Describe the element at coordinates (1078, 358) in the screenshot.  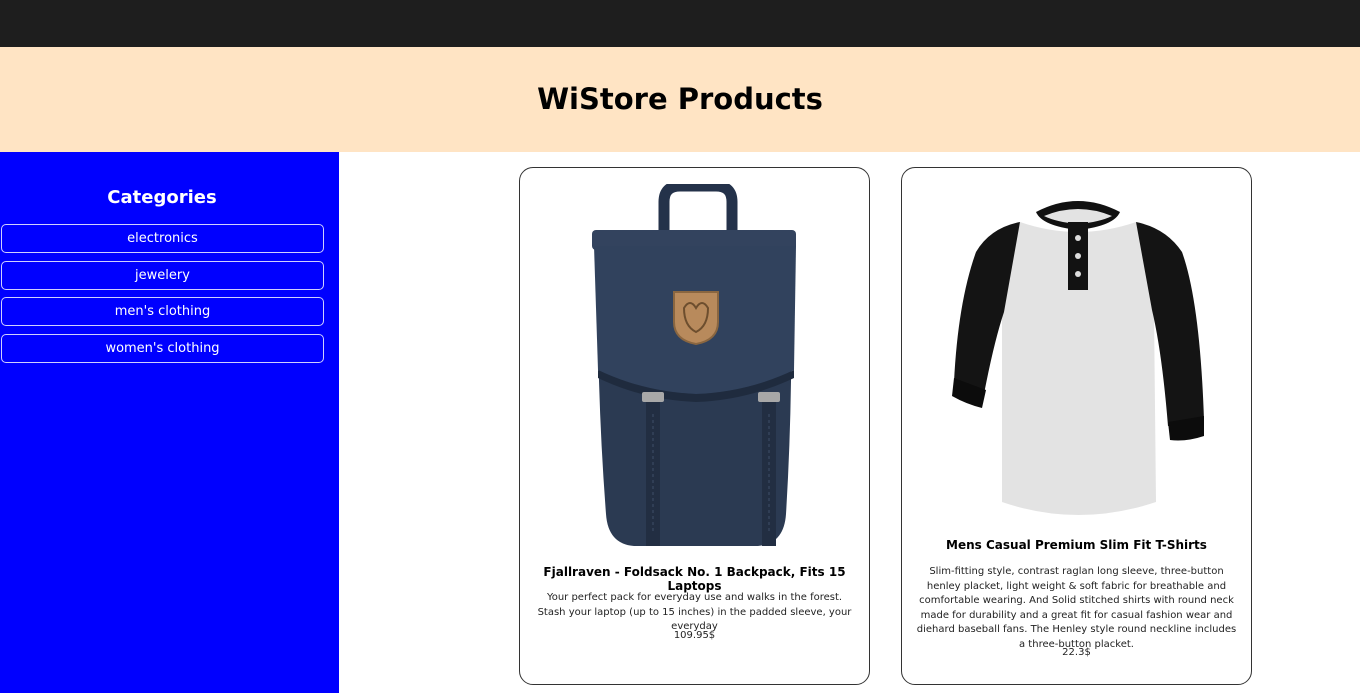
I see `henley-shirt-image` at that location.